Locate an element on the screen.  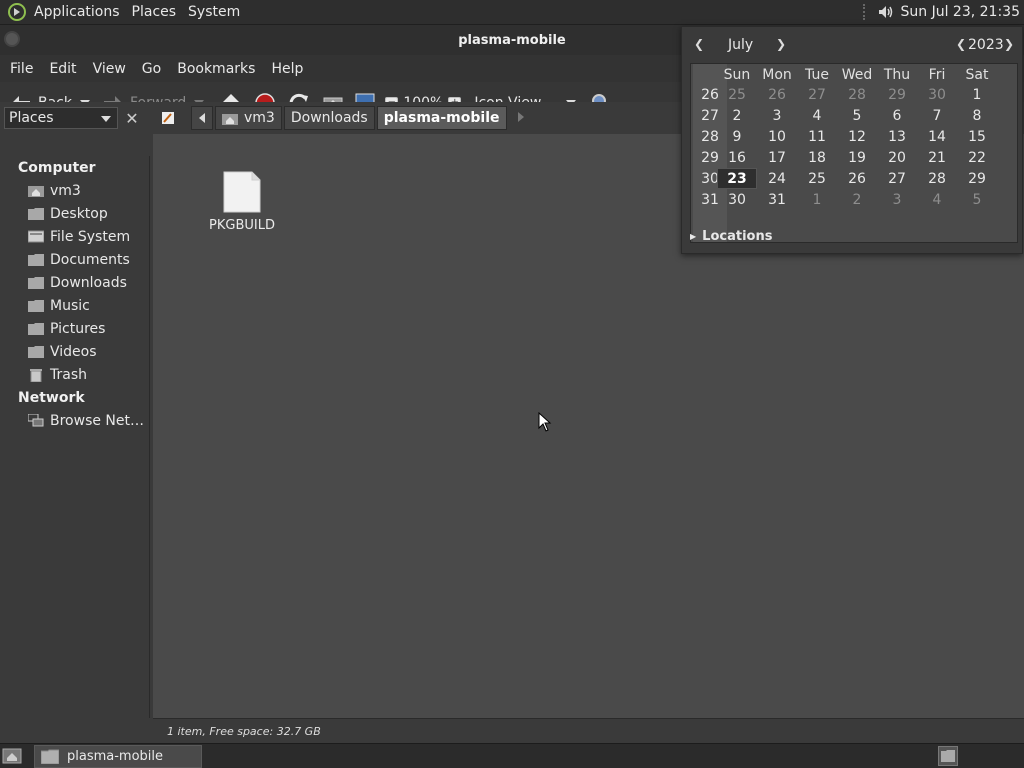
locations-label: Locations is located at coordinates (737, 236).